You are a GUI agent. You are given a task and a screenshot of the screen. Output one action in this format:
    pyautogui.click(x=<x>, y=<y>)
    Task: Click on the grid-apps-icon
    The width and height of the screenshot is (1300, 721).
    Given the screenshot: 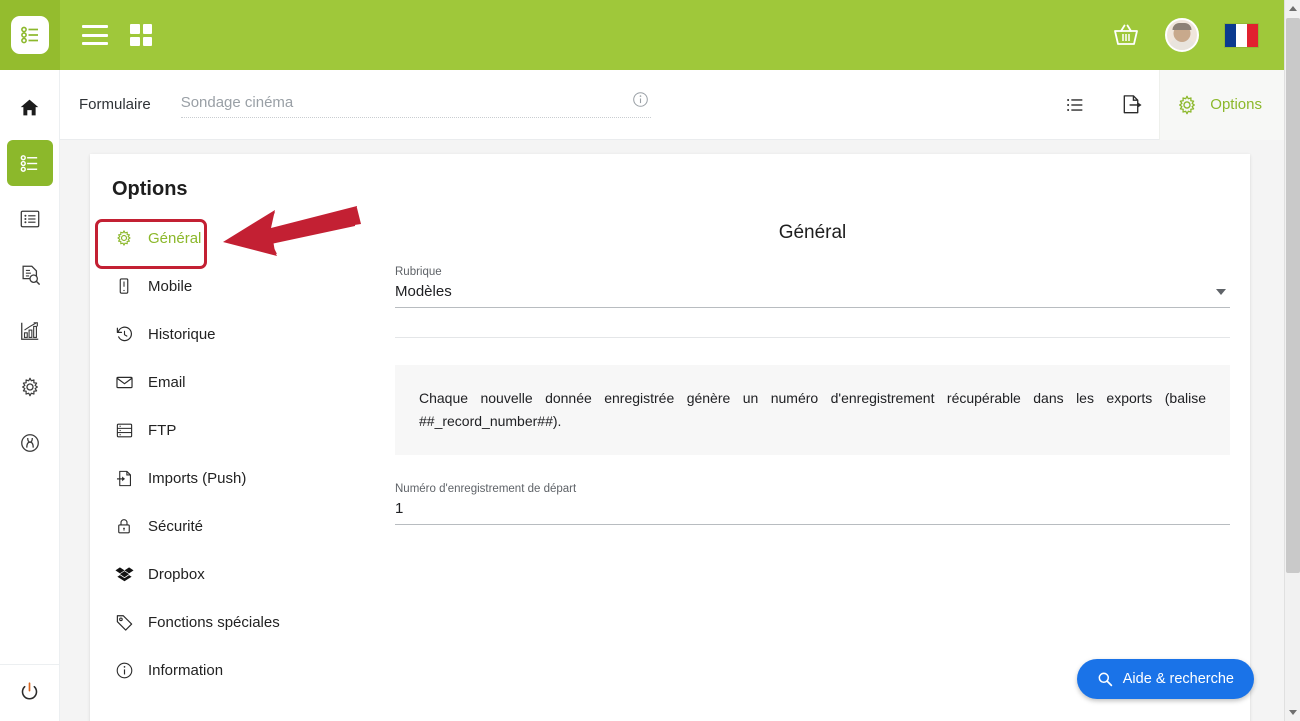 What is the action you would take?
    pyautogui.click(x=141, y=35)
    